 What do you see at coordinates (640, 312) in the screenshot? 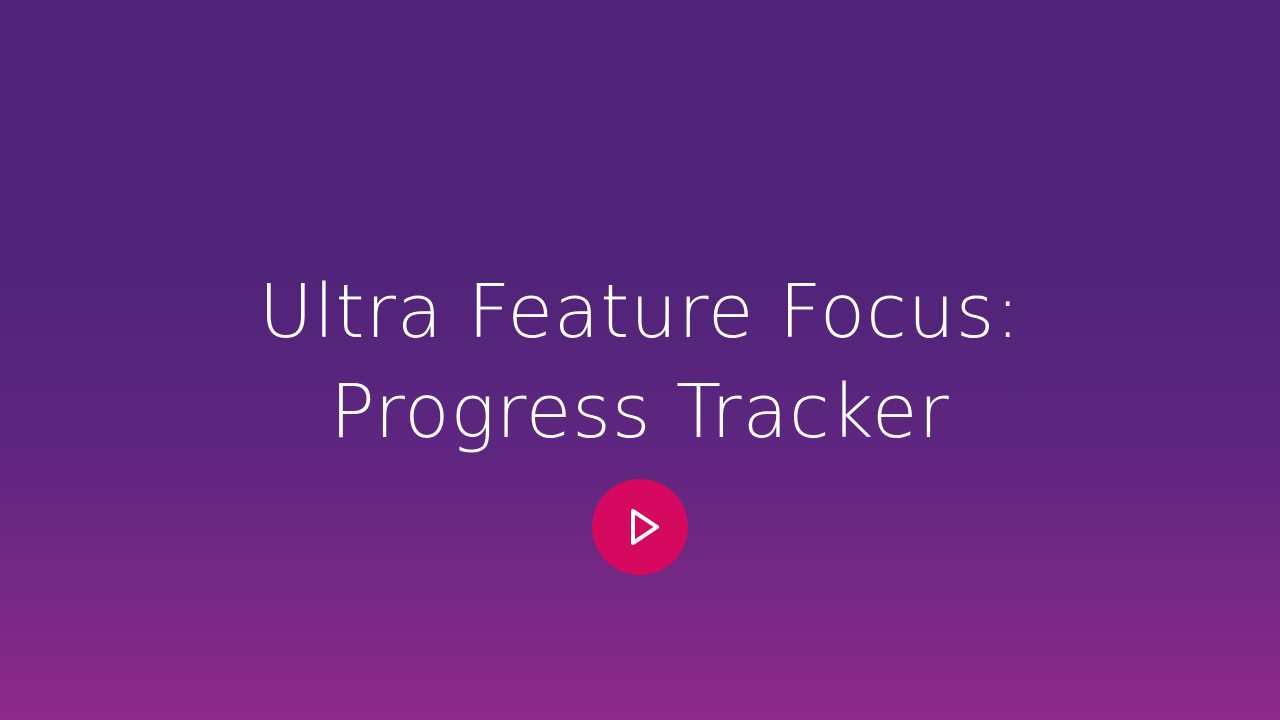
I see `video-title-line-1: Ultra Feature Focus:` at bounding box center [640, 312].